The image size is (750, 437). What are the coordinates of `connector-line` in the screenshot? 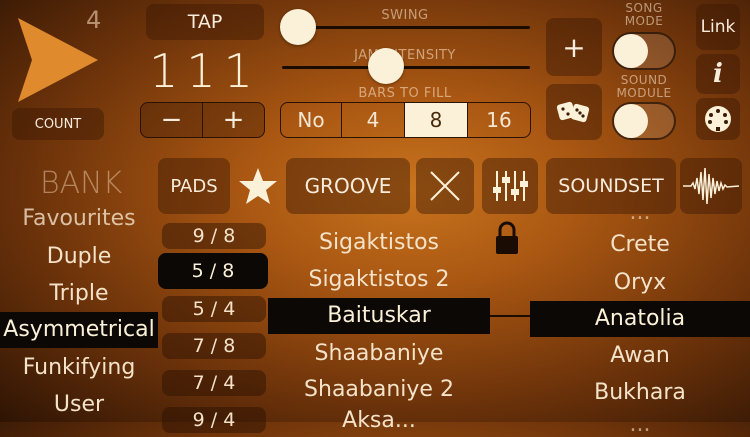 It's located at (510, 316).